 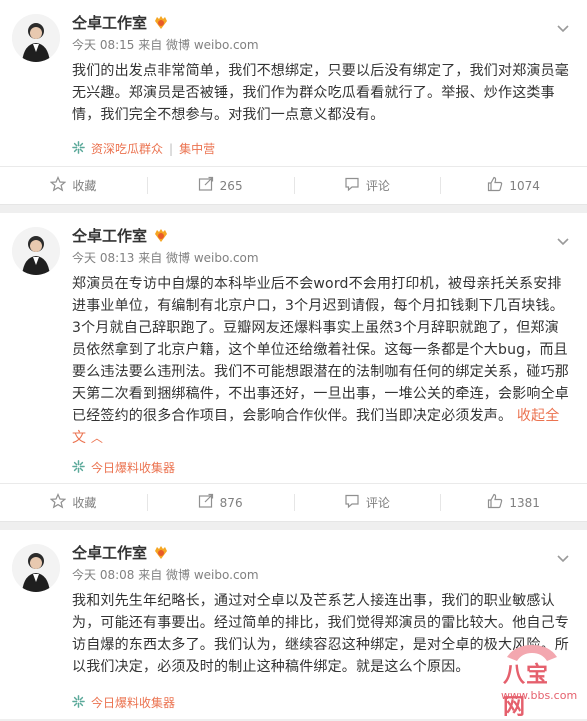 I want to click on action-bar: 收藏 876 评论 1381, so click(x=293, y=502).